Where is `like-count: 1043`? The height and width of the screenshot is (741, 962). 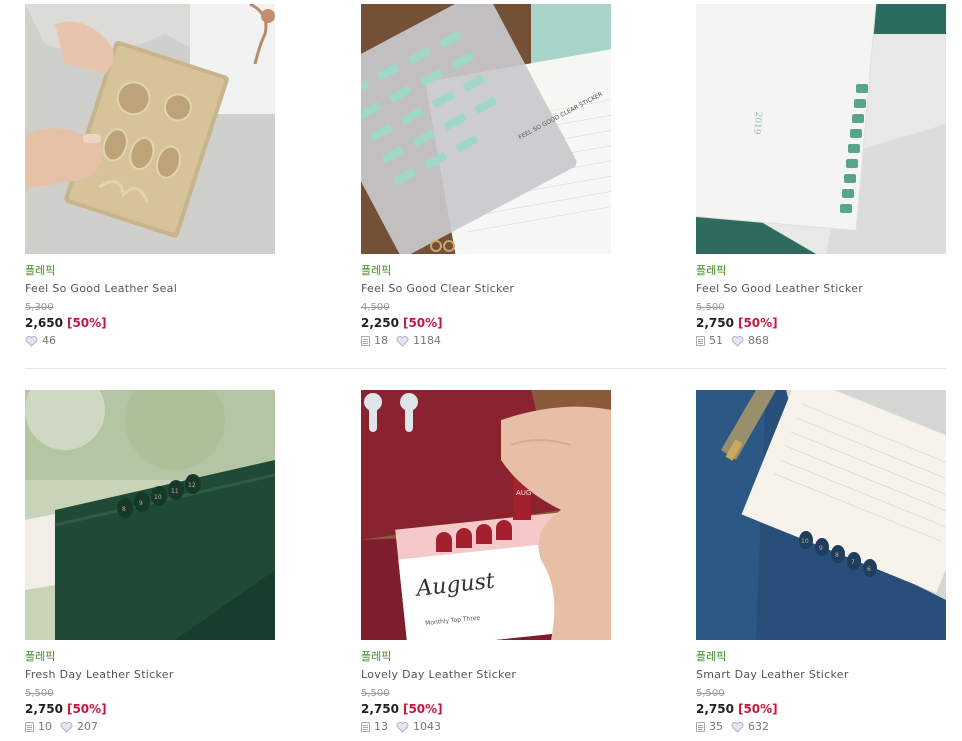
like-count: 1043 is located at coordinates (427, 726).